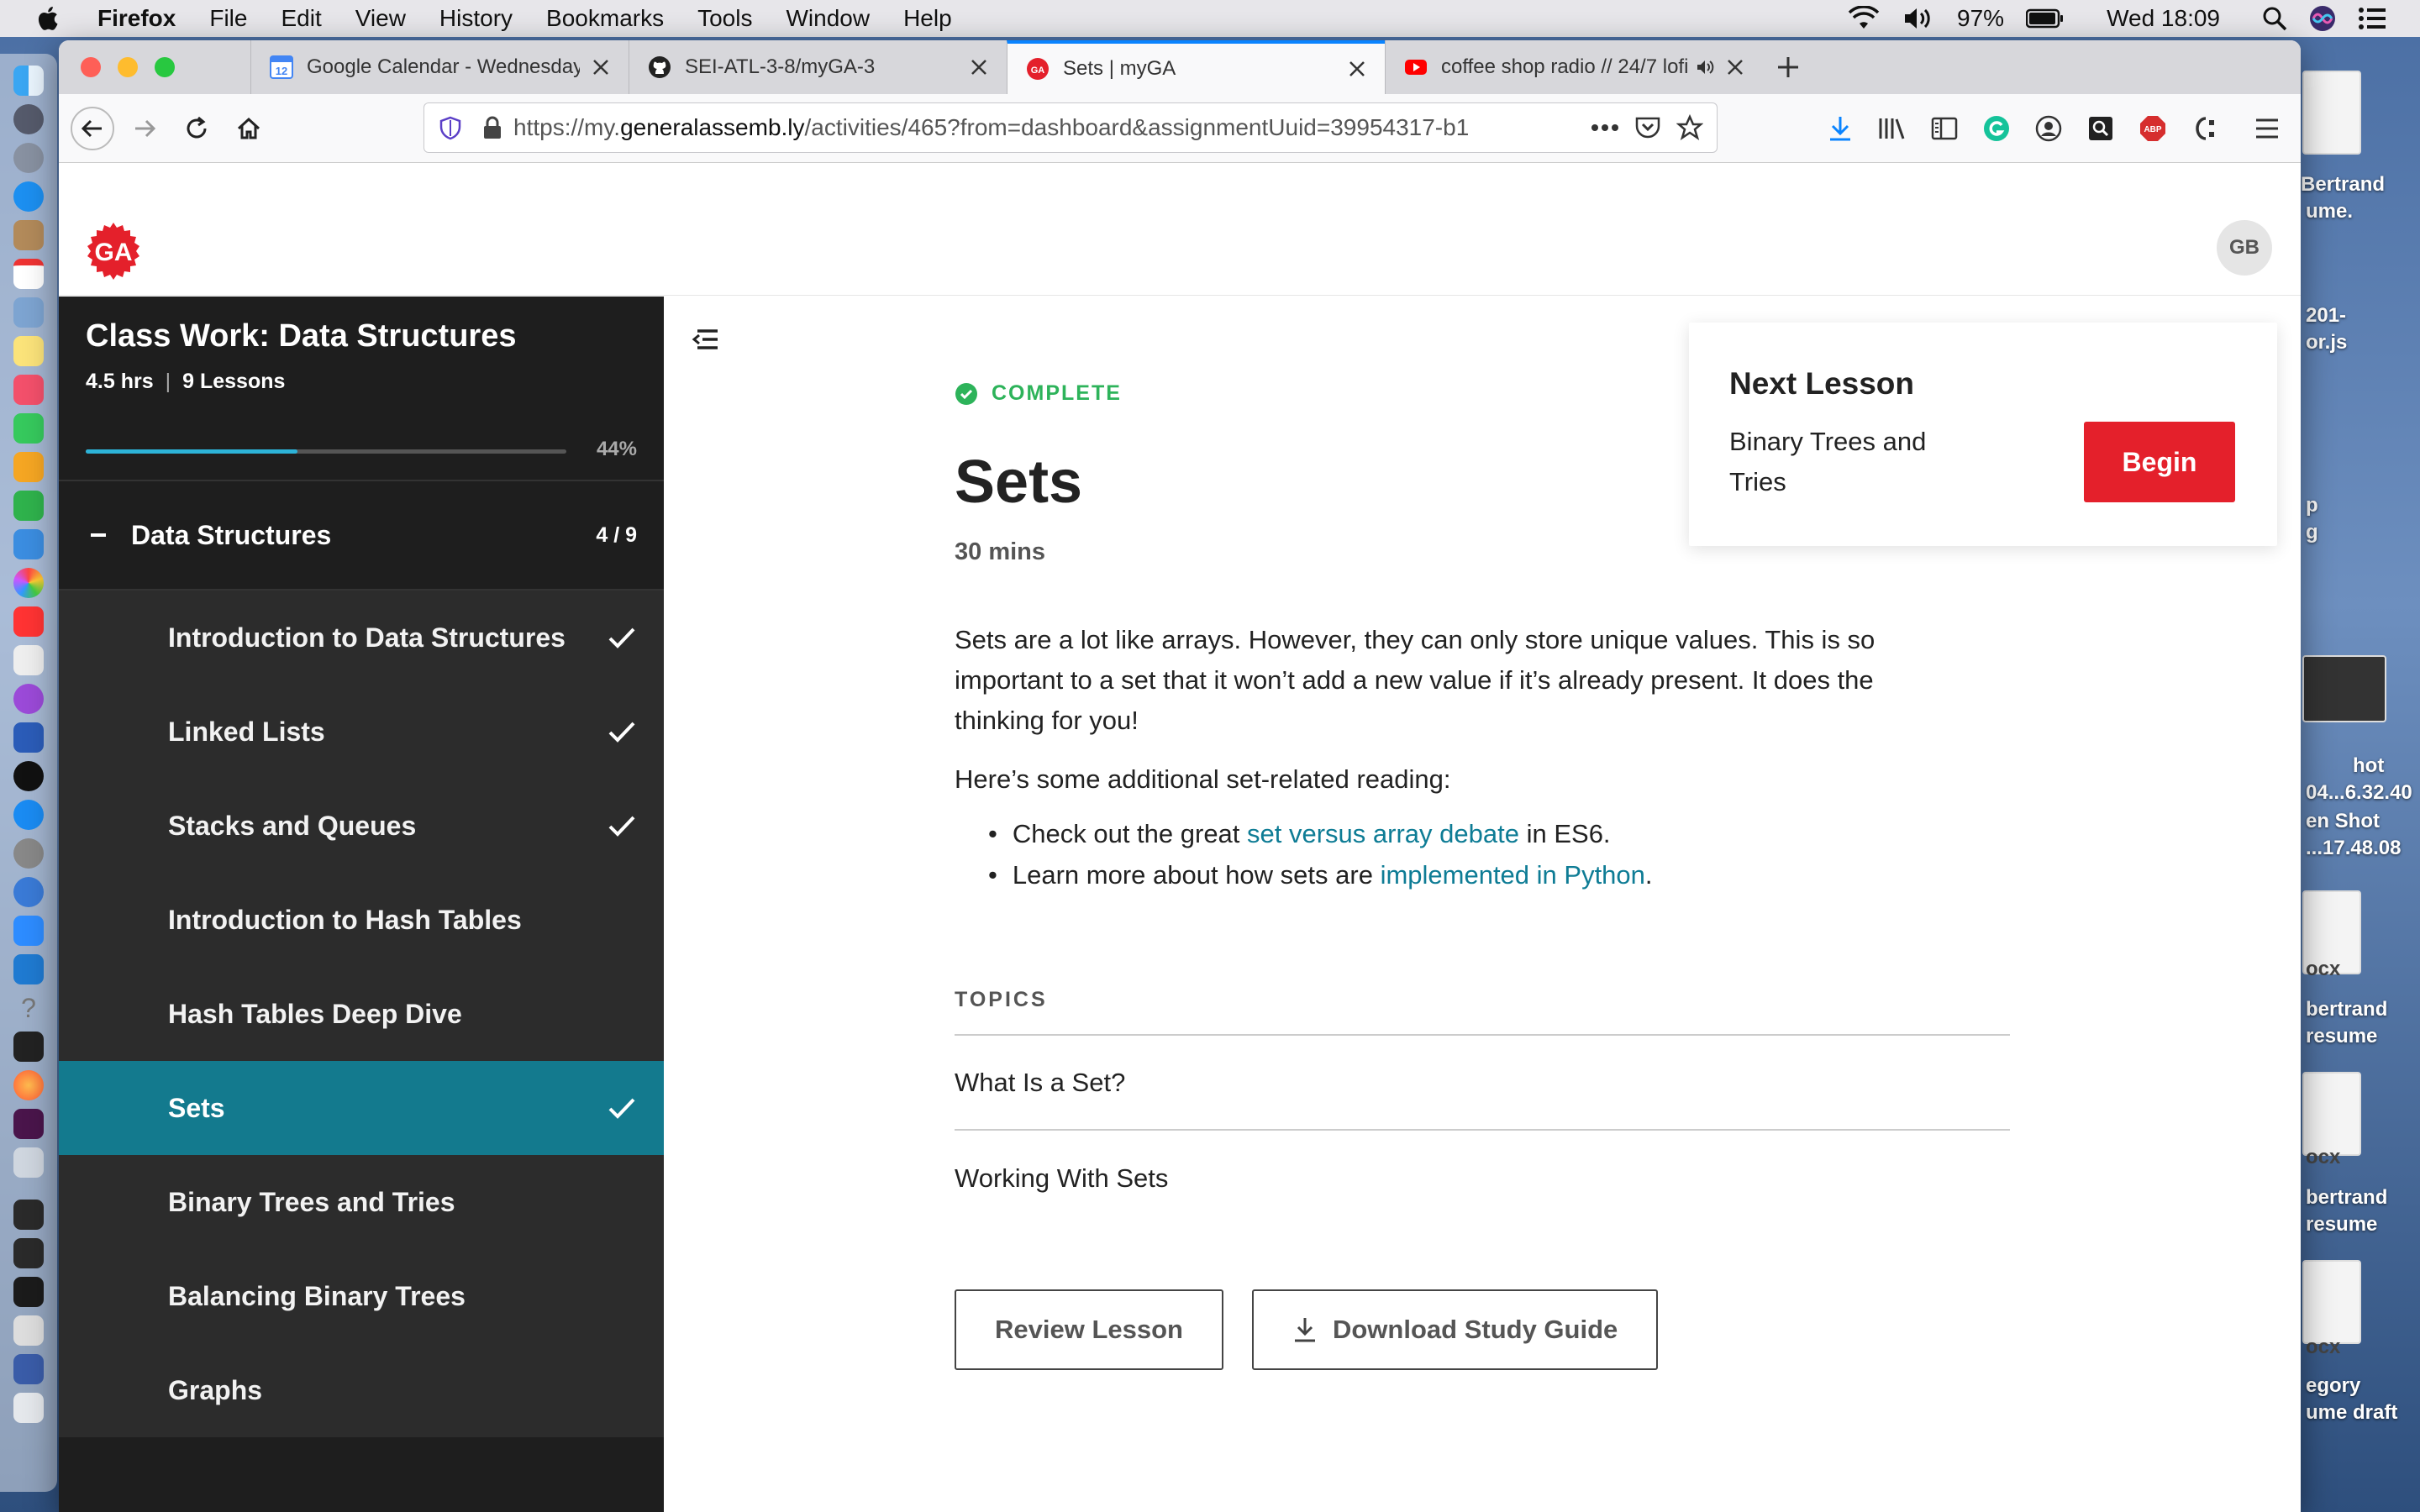 The height and width of the screenshot is (1512, 2420). Describe the element at coordinates (2153, 128) in the screenshot. I see `adblock-plus-icon: ABP` at that location.